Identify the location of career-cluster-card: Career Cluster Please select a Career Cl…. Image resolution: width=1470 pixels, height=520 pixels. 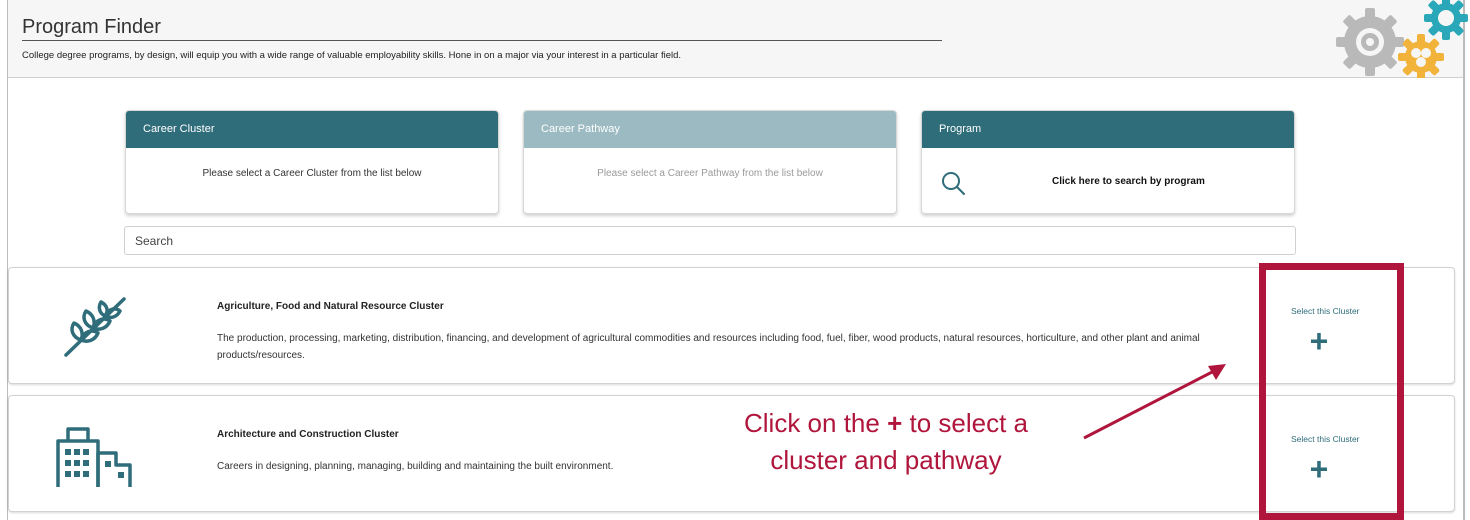
(312, 162).